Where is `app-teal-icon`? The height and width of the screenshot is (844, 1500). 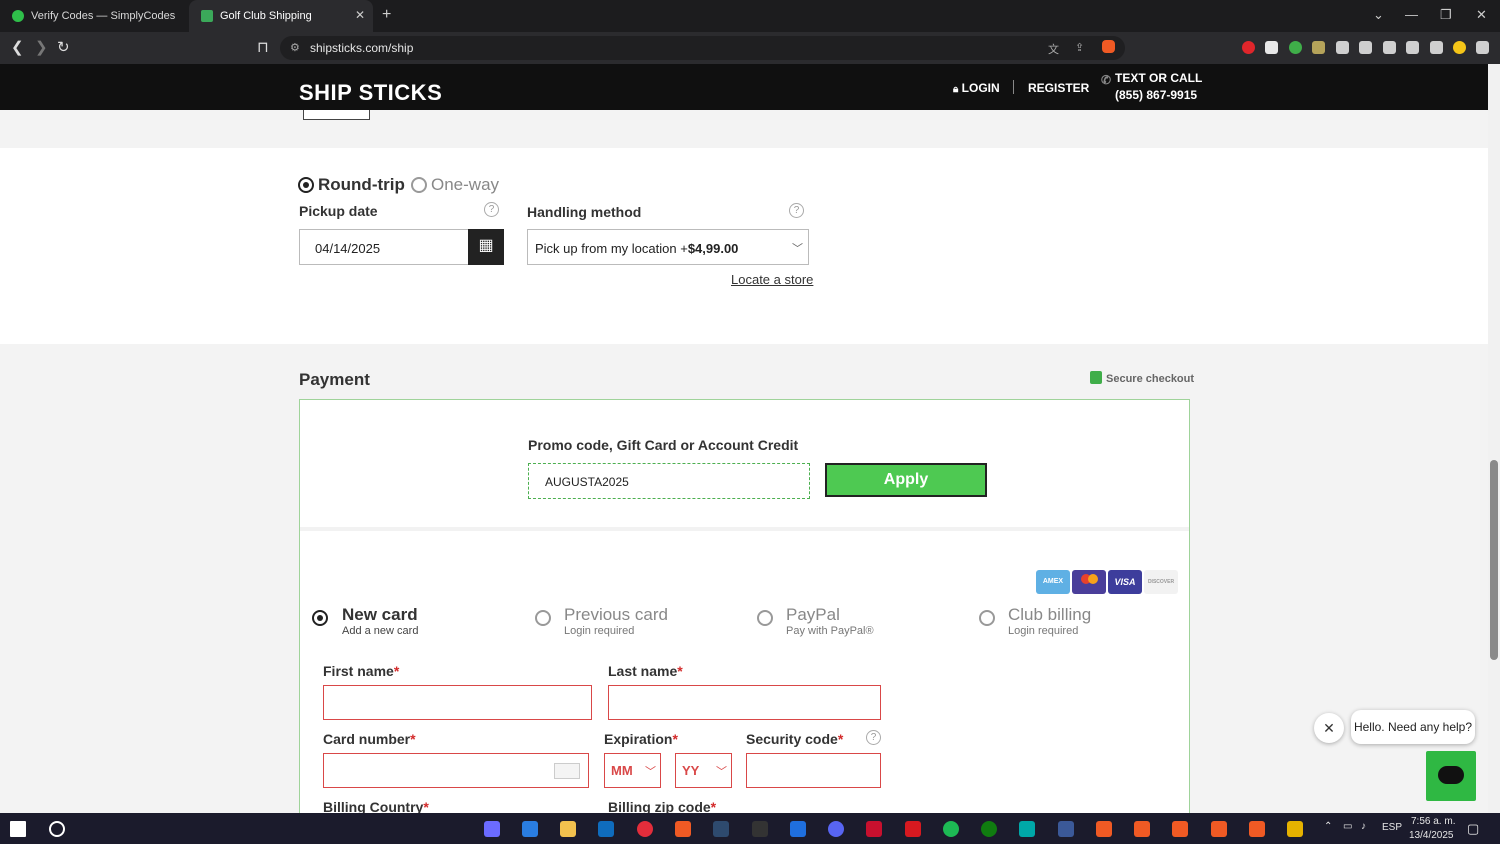 app-teal-icon is located at coordinates (1027, 829).